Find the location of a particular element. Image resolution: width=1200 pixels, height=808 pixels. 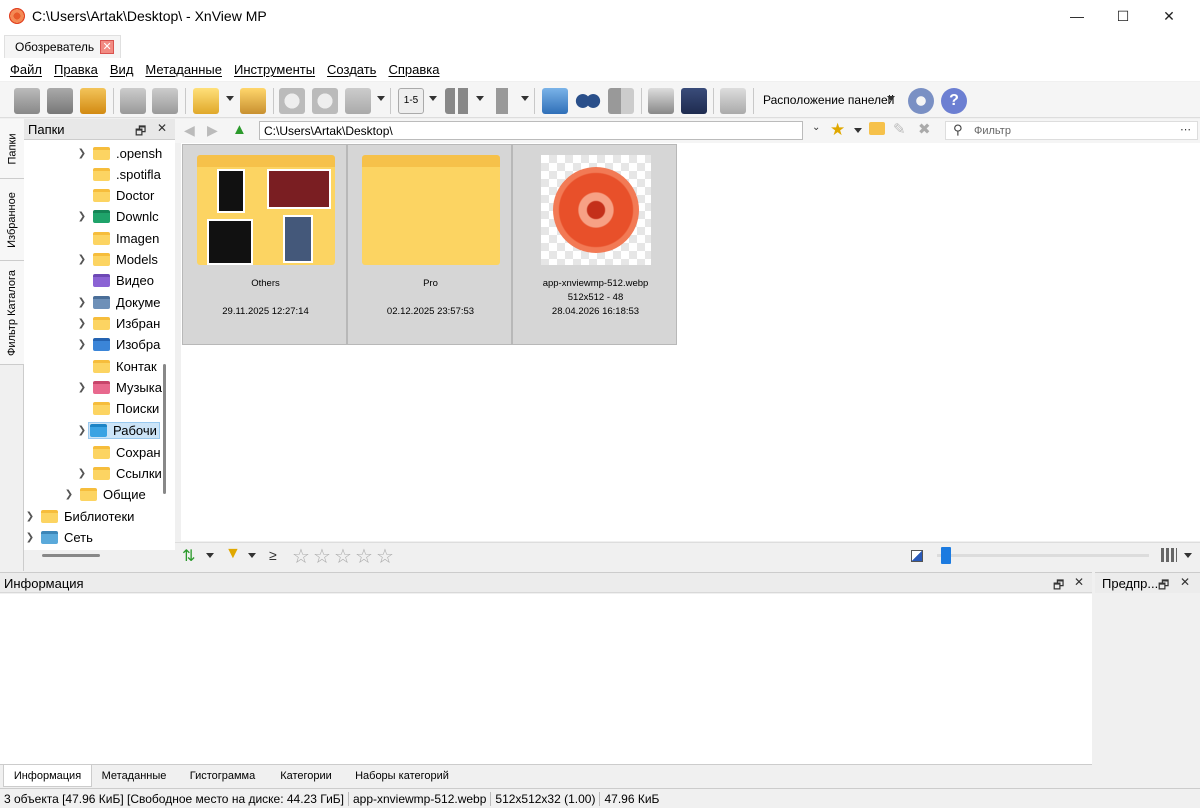

side-tab-favorites: Избранное is located at coordinates (12, 220).